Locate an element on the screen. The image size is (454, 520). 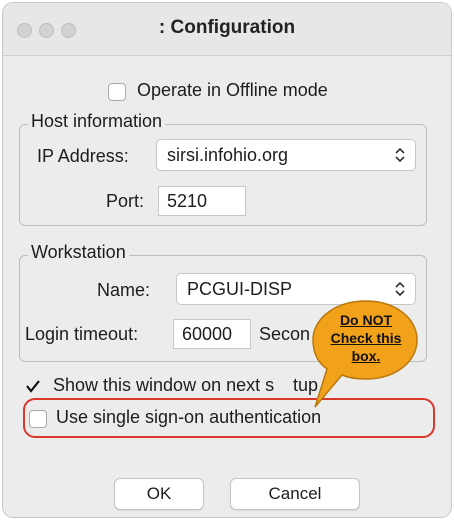
callout-text: Do NOT Check this box. is located at coordinates (366, 338).